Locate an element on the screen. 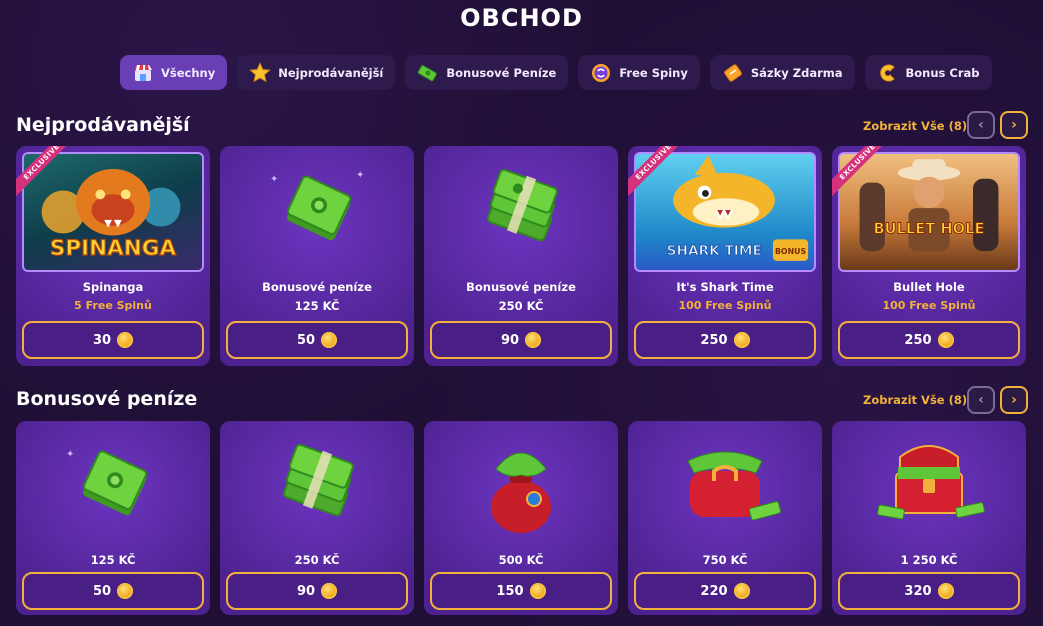  buy-button: 220 is located at coordinates (725, 591).